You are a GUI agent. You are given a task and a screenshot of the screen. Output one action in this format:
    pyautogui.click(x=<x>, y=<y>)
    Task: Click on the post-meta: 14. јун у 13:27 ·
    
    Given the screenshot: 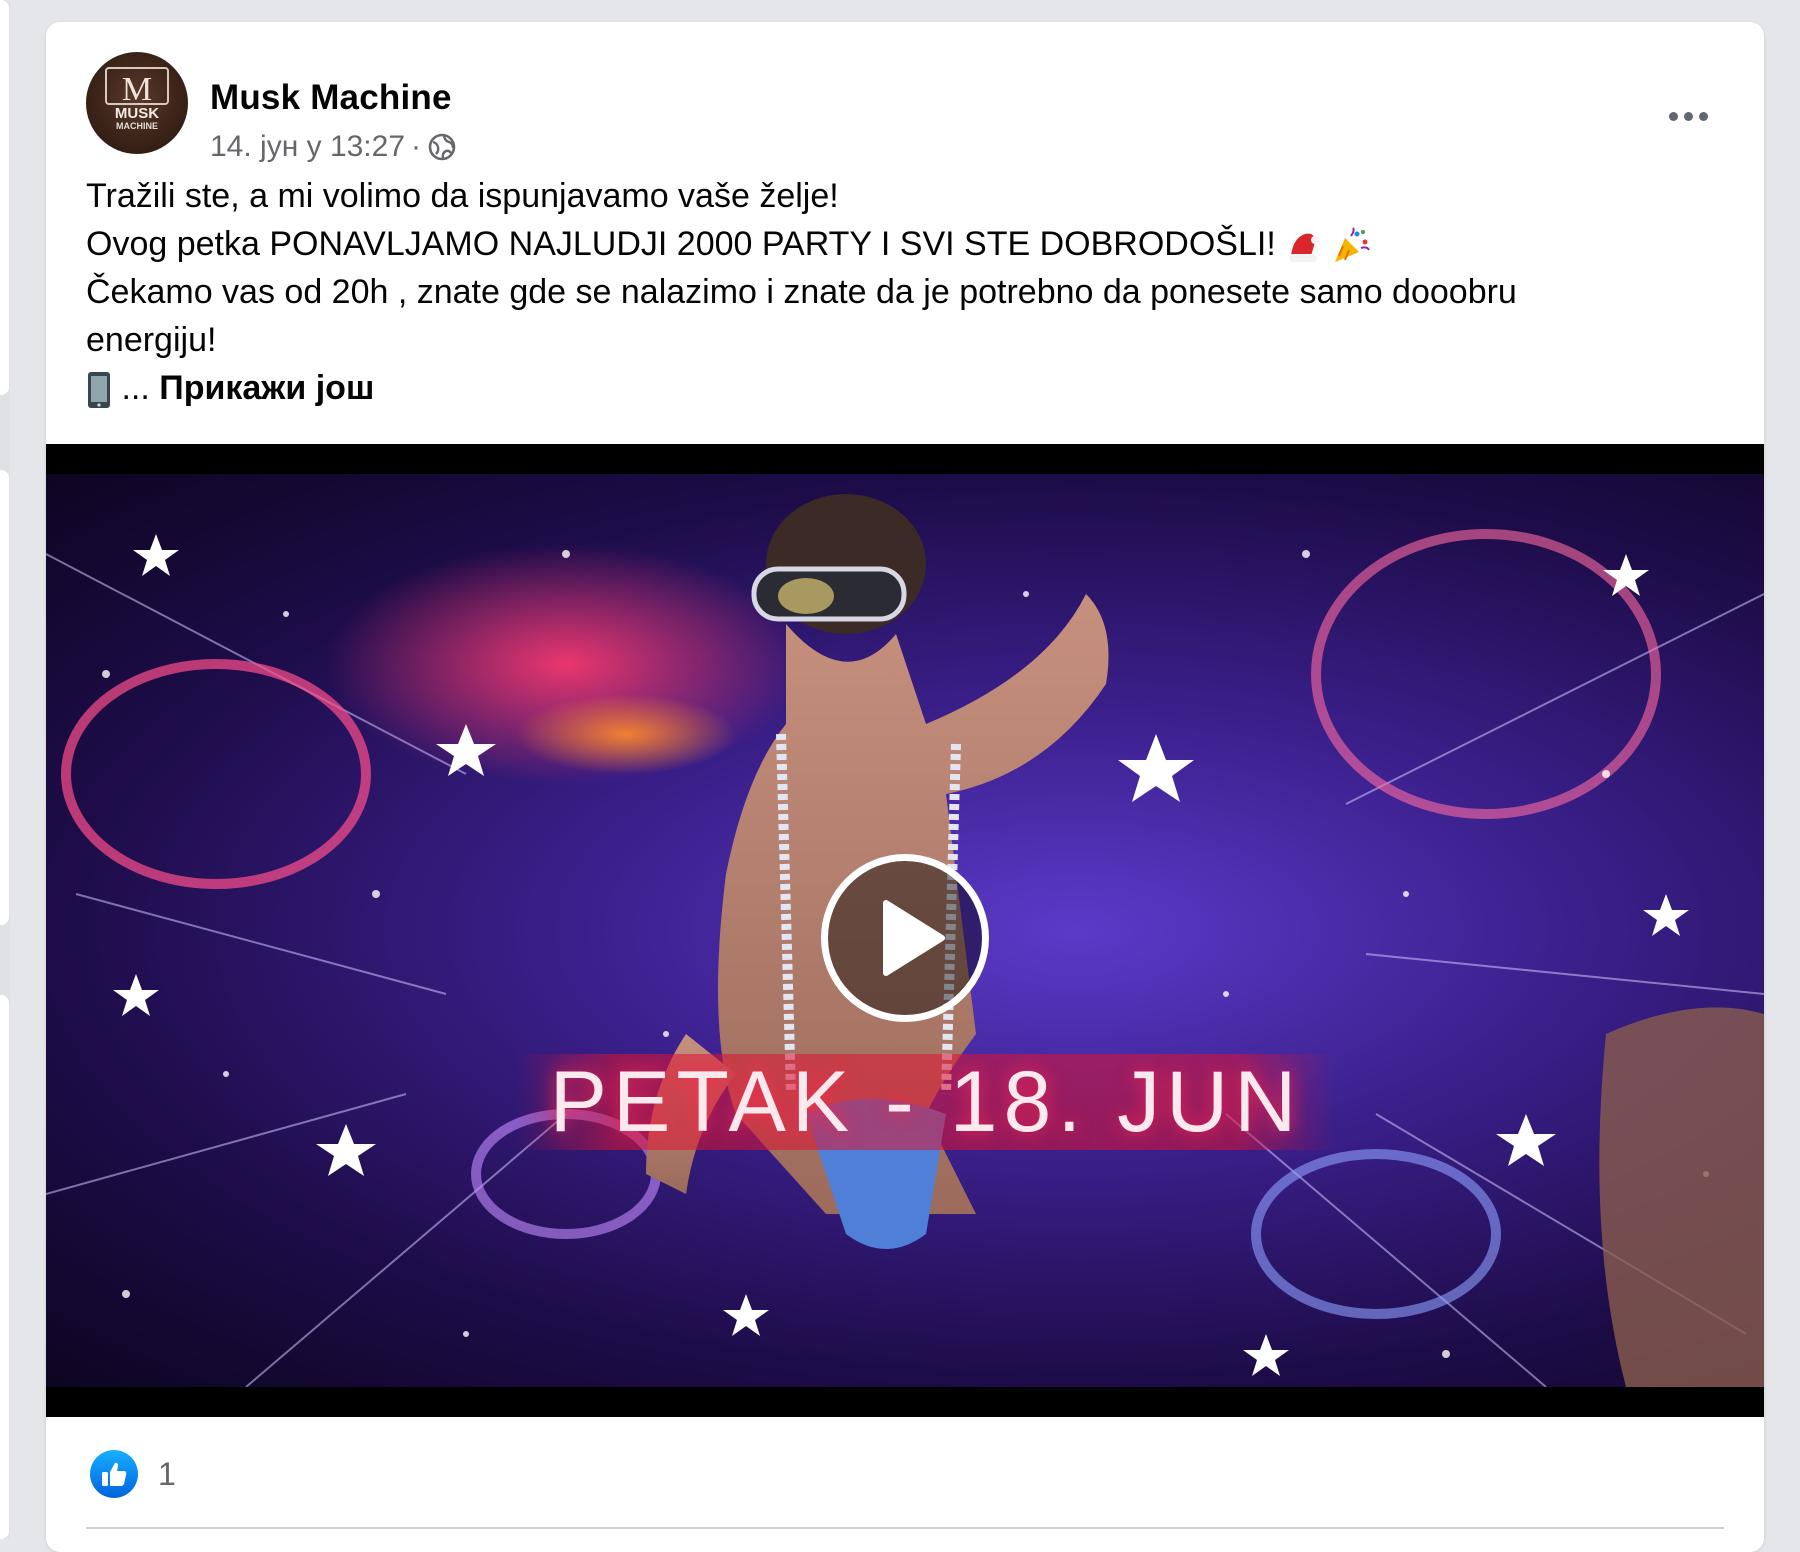 What is the action you would take?
    pyautogui.click(x=333, y=147)
    